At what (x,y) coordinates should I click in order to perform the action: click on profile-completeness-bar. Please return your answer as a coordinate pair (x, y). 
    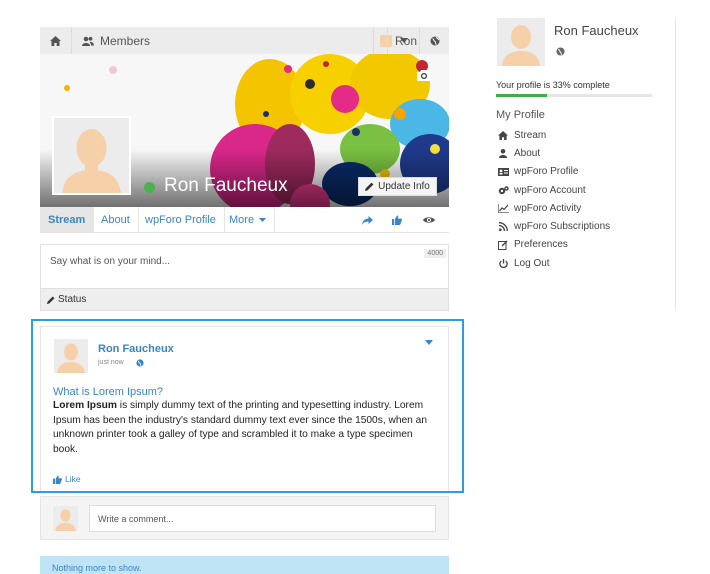
    Looking at the image, I should click on (574, 95).